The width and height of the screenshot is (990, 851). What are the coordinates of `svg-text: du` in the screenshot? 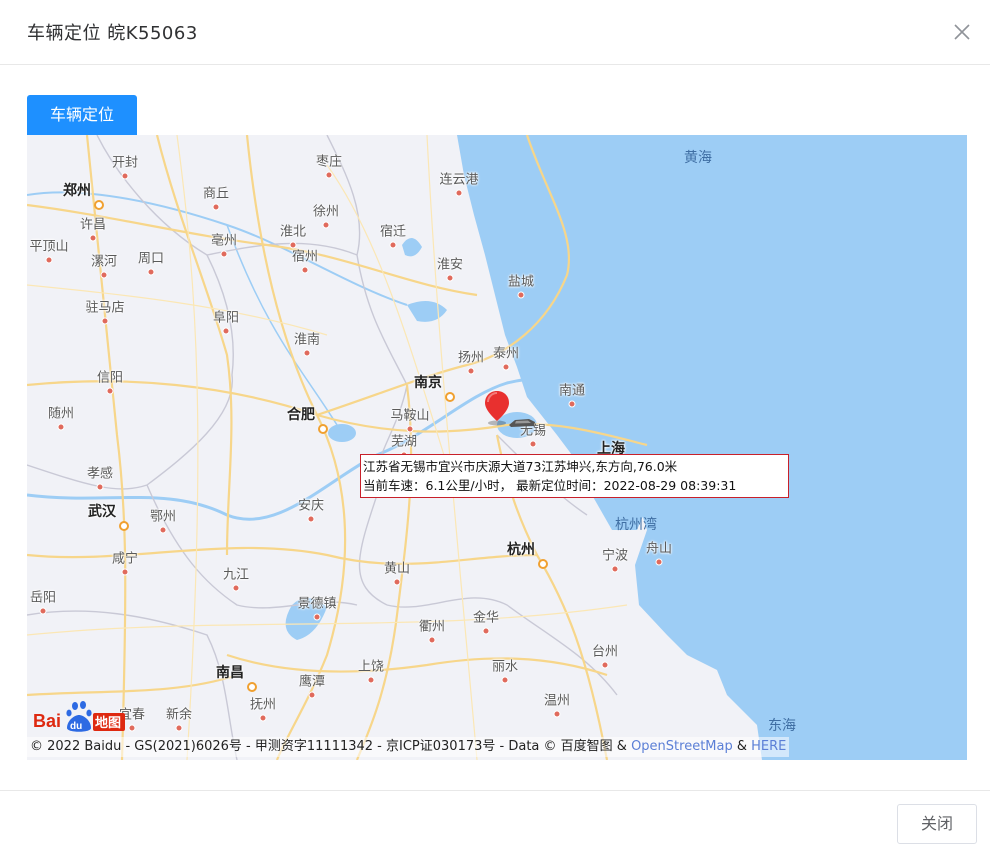 It's located at (76, 726).